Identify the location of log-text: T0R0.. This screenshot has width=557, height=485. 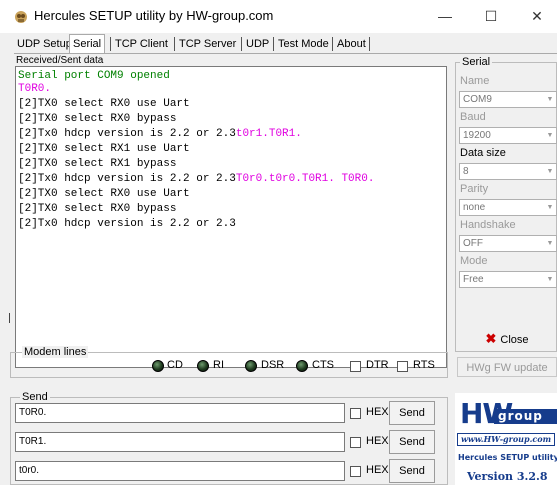
(35, 89).